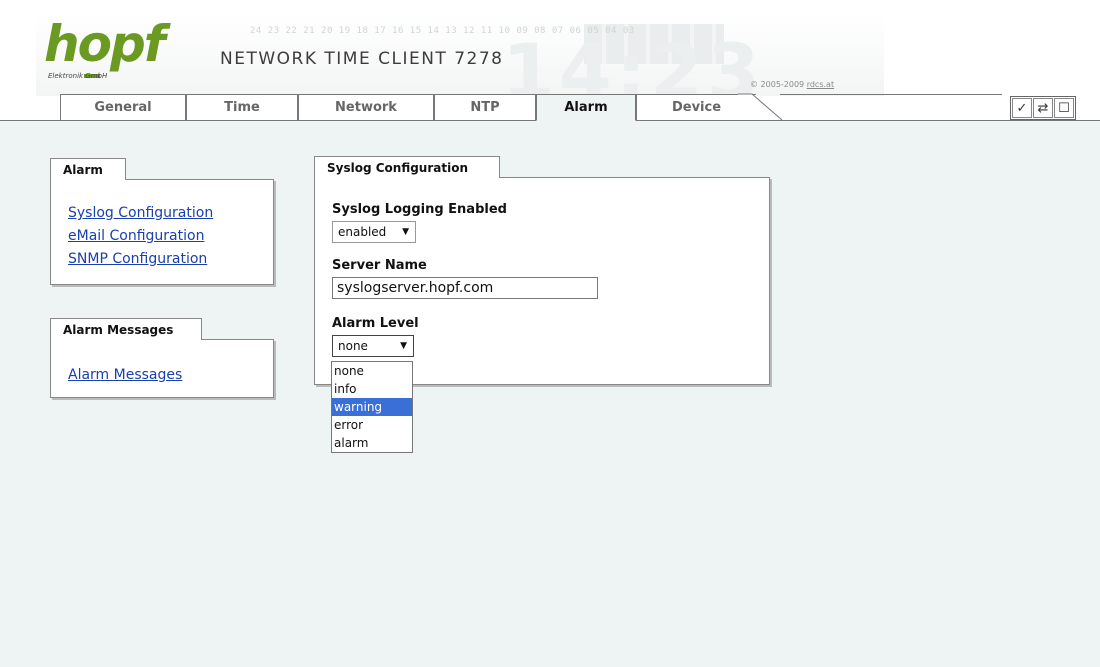 The width and height of the screenshot is (1100, 667). What do you see at coordinates (891, 107) in the screenshot?
I see `tab-bar-line` at bounding box center [891, 107].